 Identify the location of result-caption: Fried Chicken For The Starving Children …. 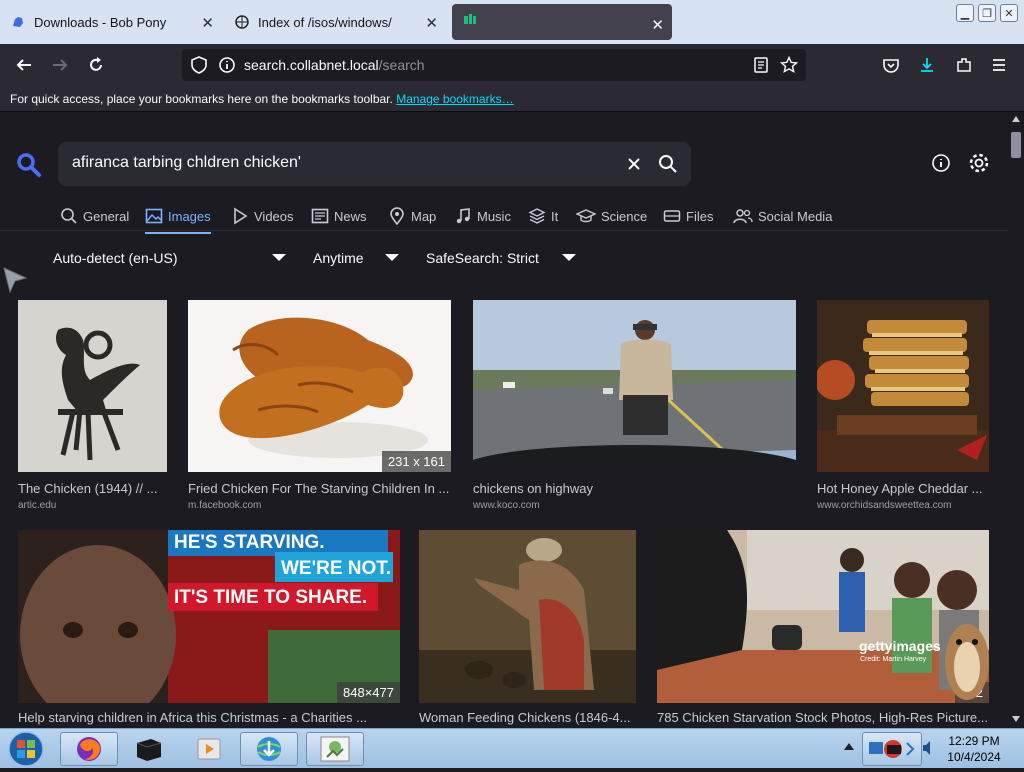
(320, 488).